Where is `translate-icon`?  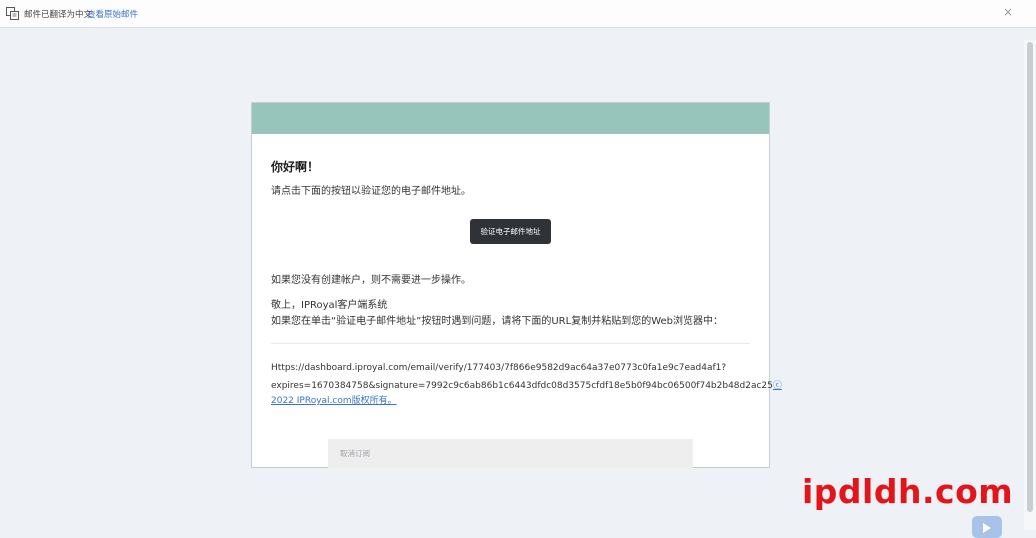
translate-icon is located at coordinates (12, 13).